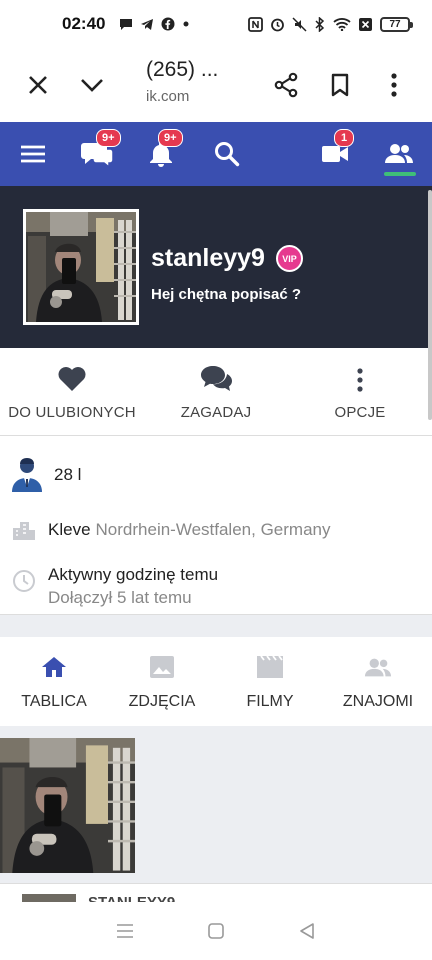 This screenshot has width=432, height=960. I want to click on tab-videos: FILMY, so click(270, 681).